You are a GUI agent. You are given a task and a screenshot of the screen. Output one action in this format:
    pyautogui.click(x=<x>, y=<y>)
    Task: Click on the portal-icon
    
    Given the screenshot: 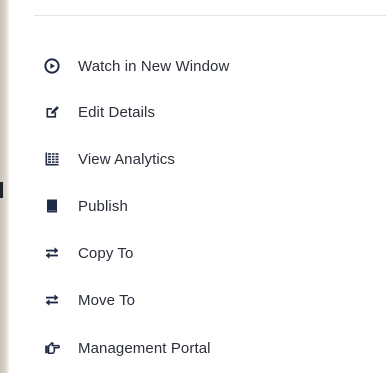 What is the action you would take?
    pyautogui.click(x=52, y=348)
    